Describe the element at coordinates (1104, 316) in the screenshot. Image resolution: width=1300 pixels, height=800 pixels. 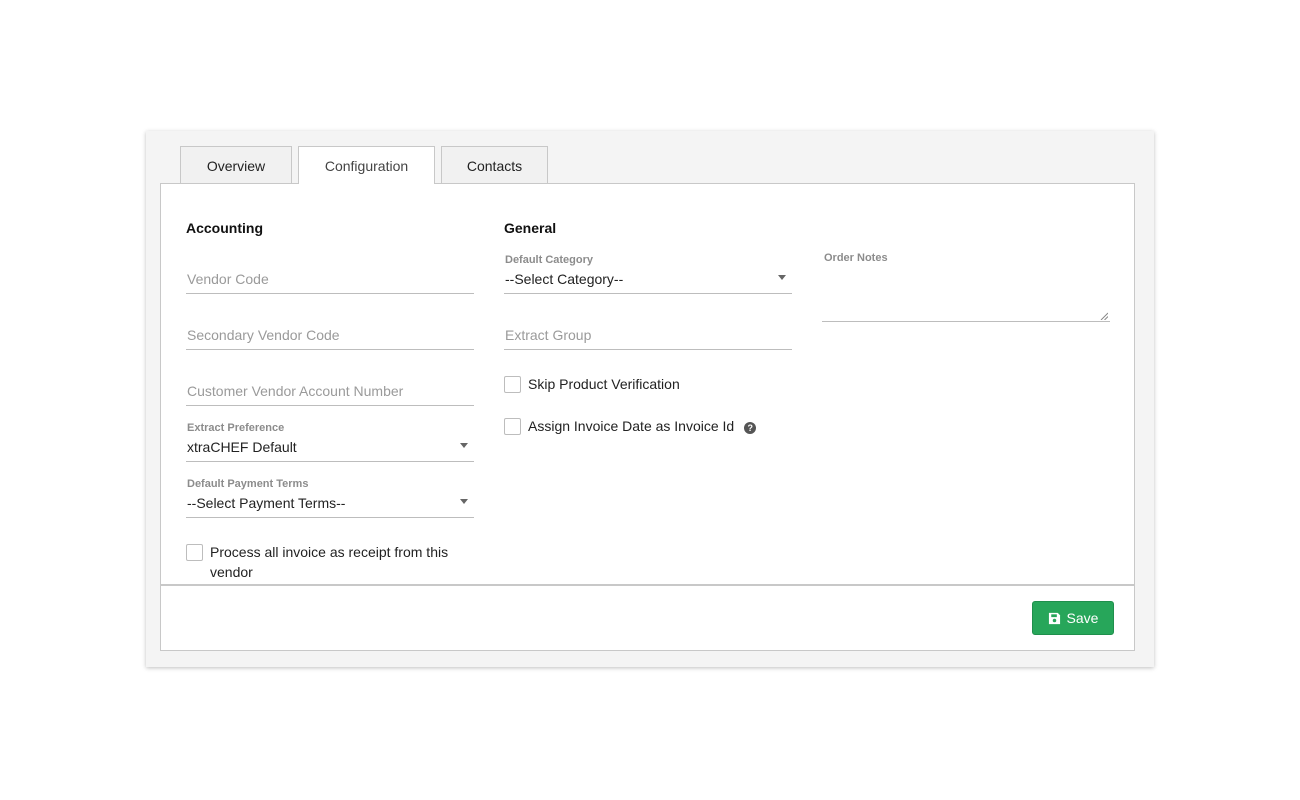
I see `resize-grip-icon` at that location.